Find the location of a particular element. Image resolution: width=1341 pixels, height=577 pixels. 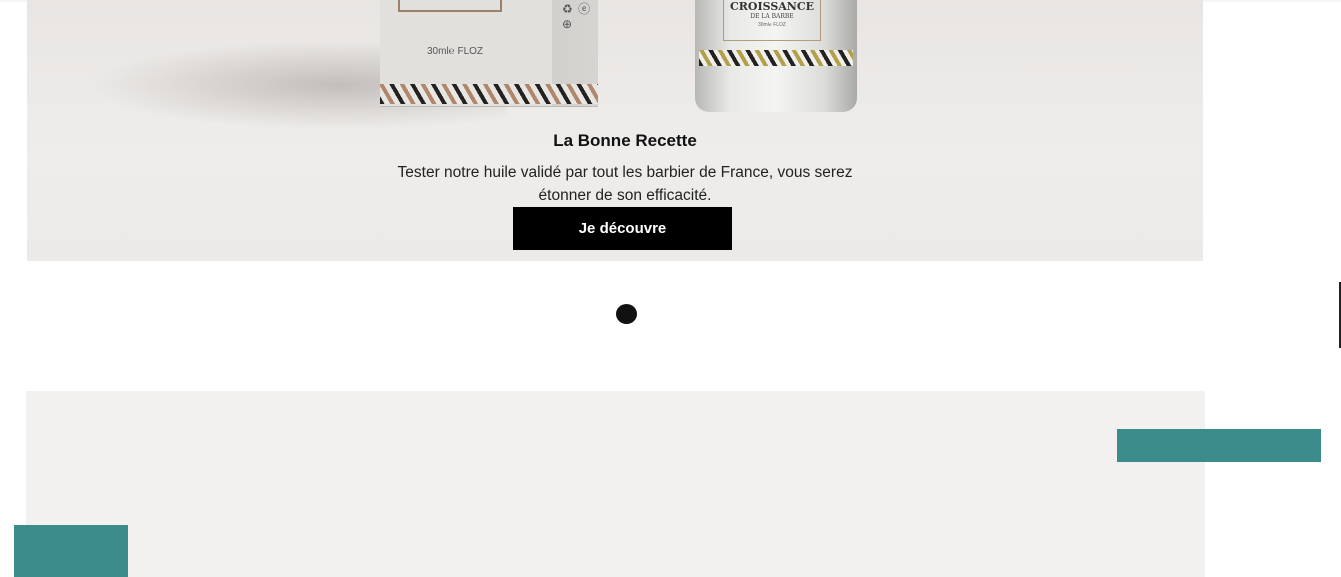

hero-title: La Bonne Recette is located at coordinates (625, 140).